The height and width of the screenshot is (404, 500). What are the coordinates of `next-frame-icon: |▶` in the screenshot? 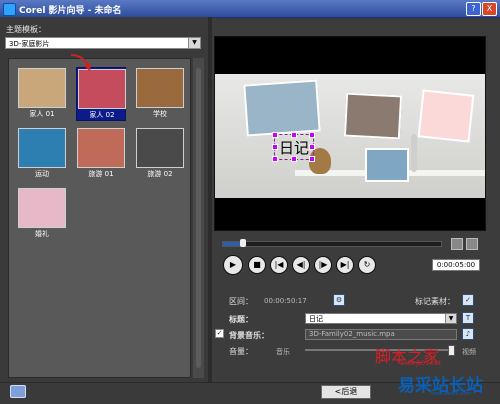 It's located at (323, 264).